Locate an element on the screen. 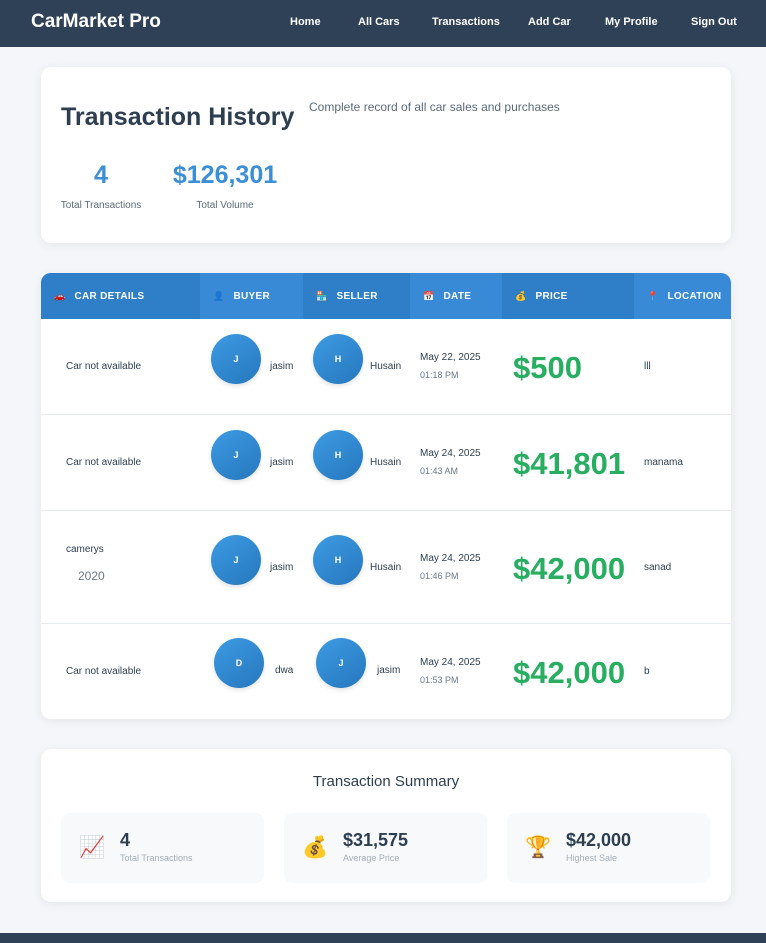 The height and width of the screenshot is (943, 766). buyer-name: dwa is located at coordinates (284, 670).